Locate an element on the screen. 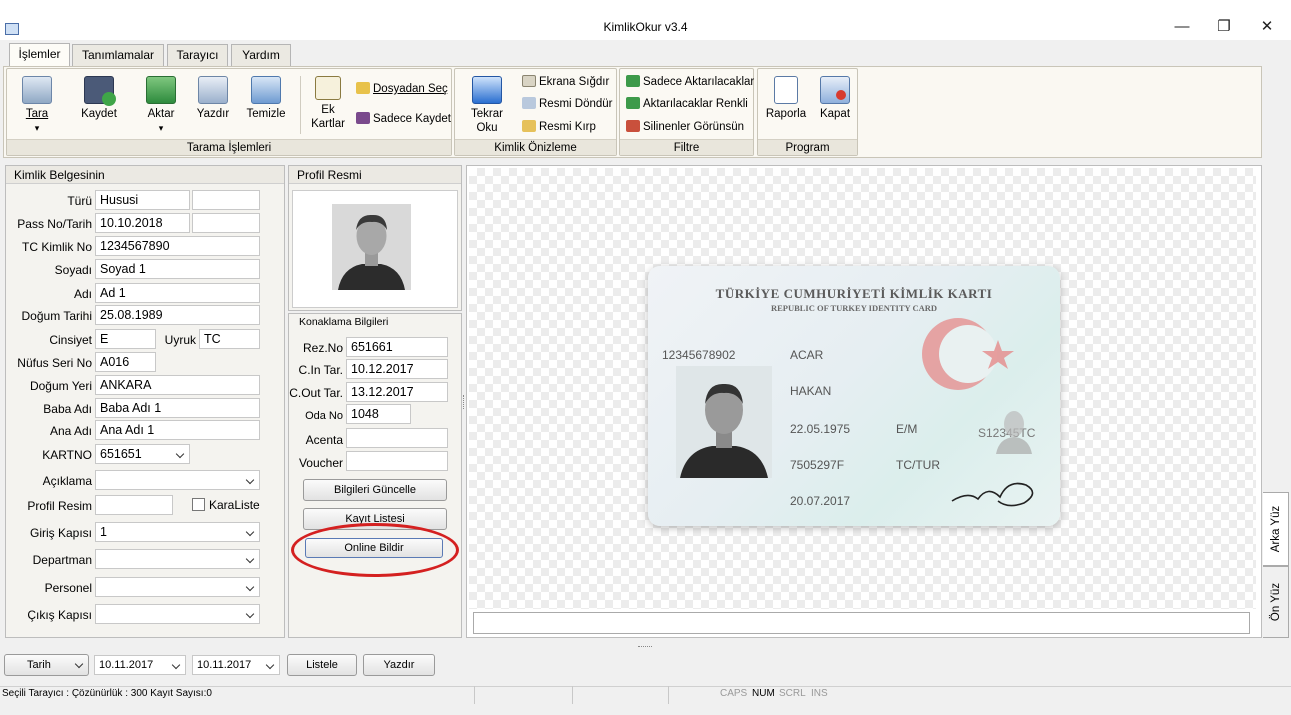  voucher-label: Voucher is located at coordinates (320, 463).